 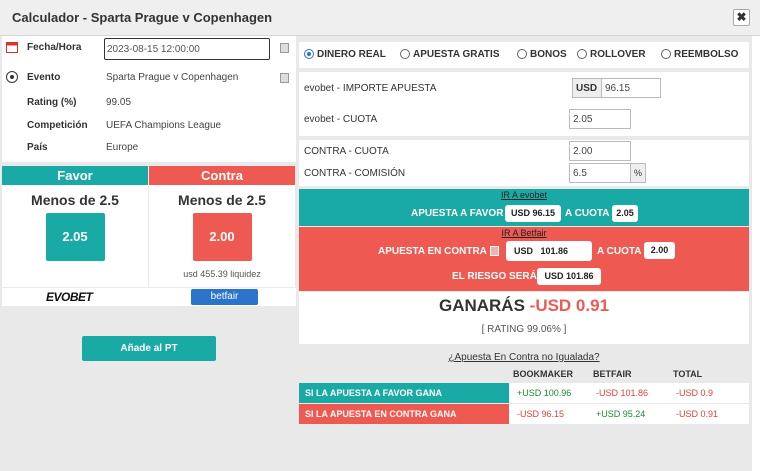 What do you see at coordinates (569, 276) in the screenshot?
I see `risk-value: USD 101.86` at bounding box center [569, 276].